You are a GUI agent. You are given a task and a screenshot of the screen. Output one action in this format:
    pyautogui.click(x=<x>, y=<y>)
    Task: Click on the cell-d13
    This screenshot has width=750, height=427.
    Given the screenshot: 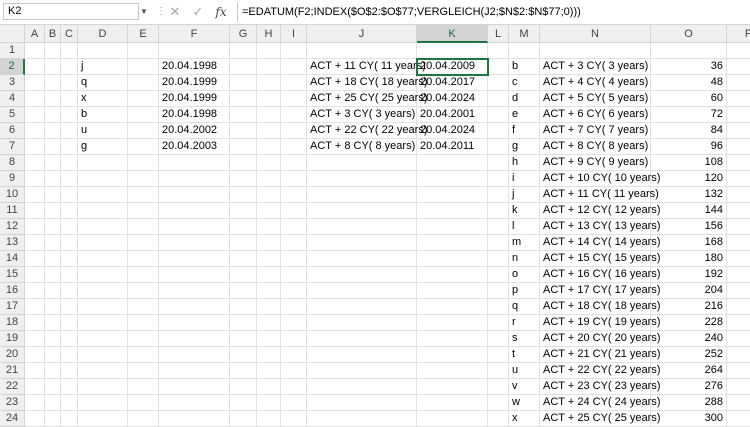 What is the action you would take?
    pyautogui.click(x=103, y=243)
    